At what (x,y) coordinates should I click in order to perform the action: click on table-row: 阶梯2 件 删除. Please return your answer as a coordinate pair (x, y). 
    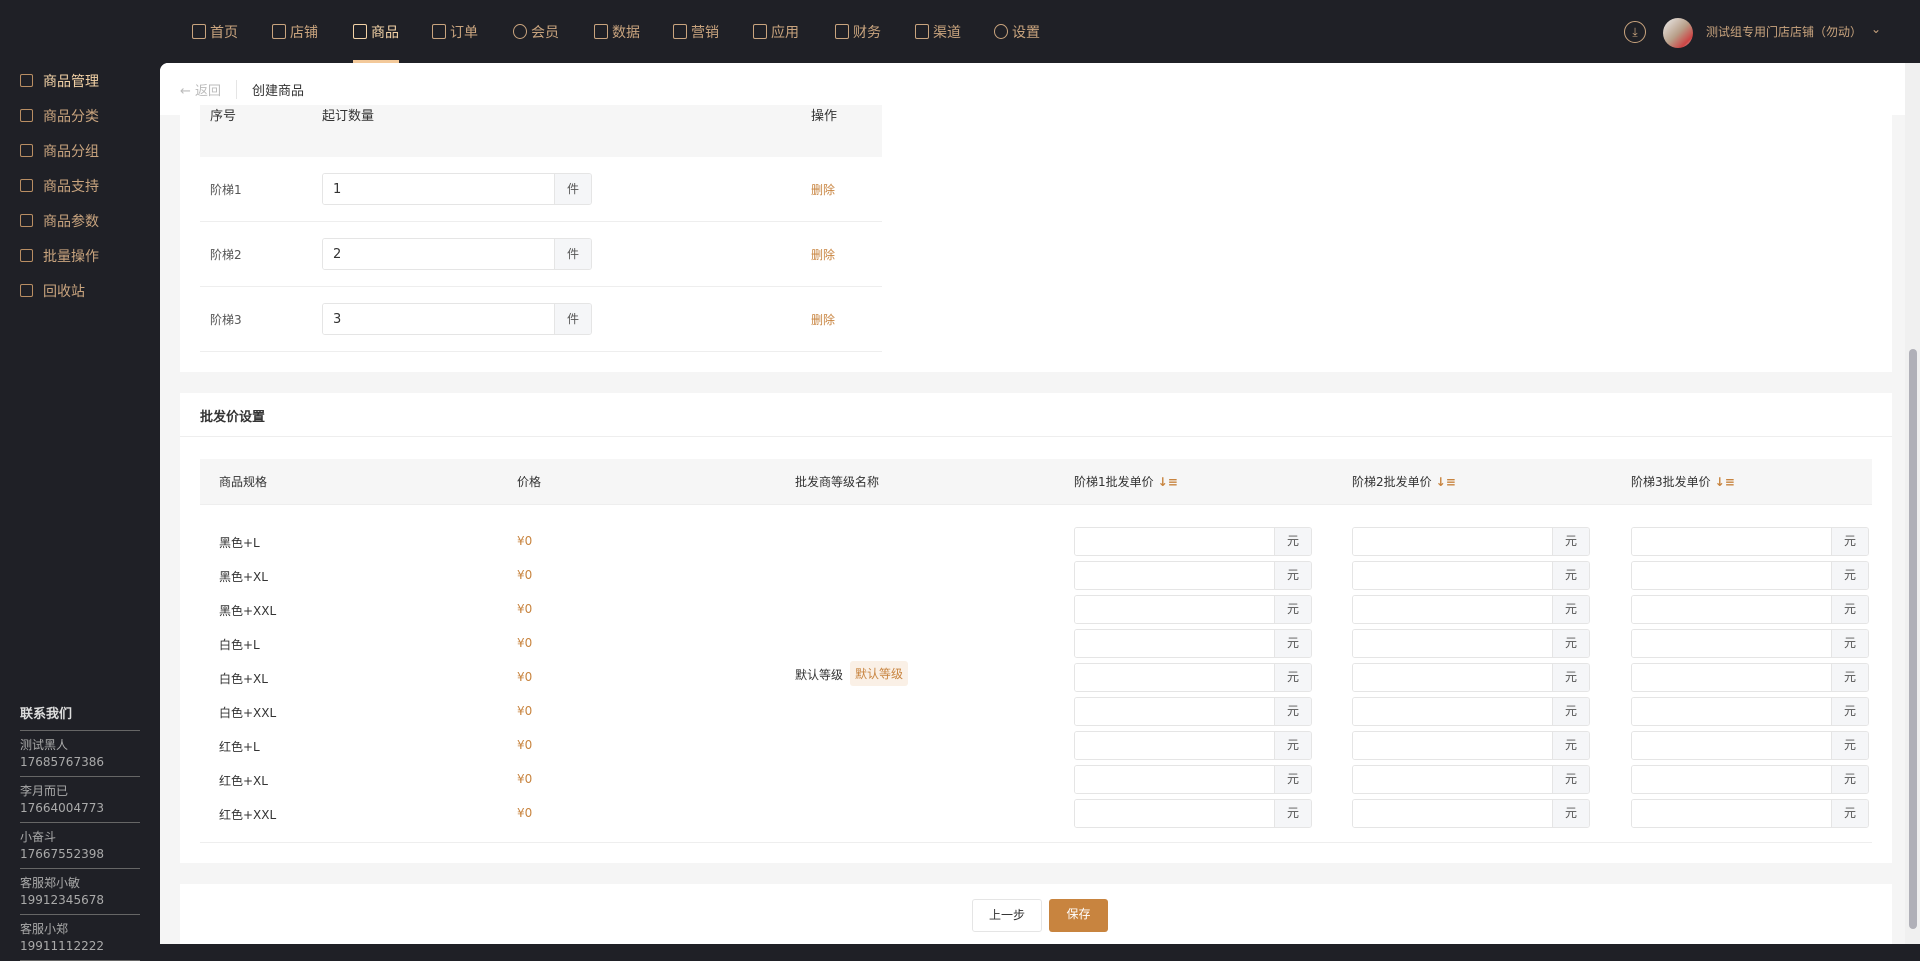
    Looking at the image, I should click on (541, 254).